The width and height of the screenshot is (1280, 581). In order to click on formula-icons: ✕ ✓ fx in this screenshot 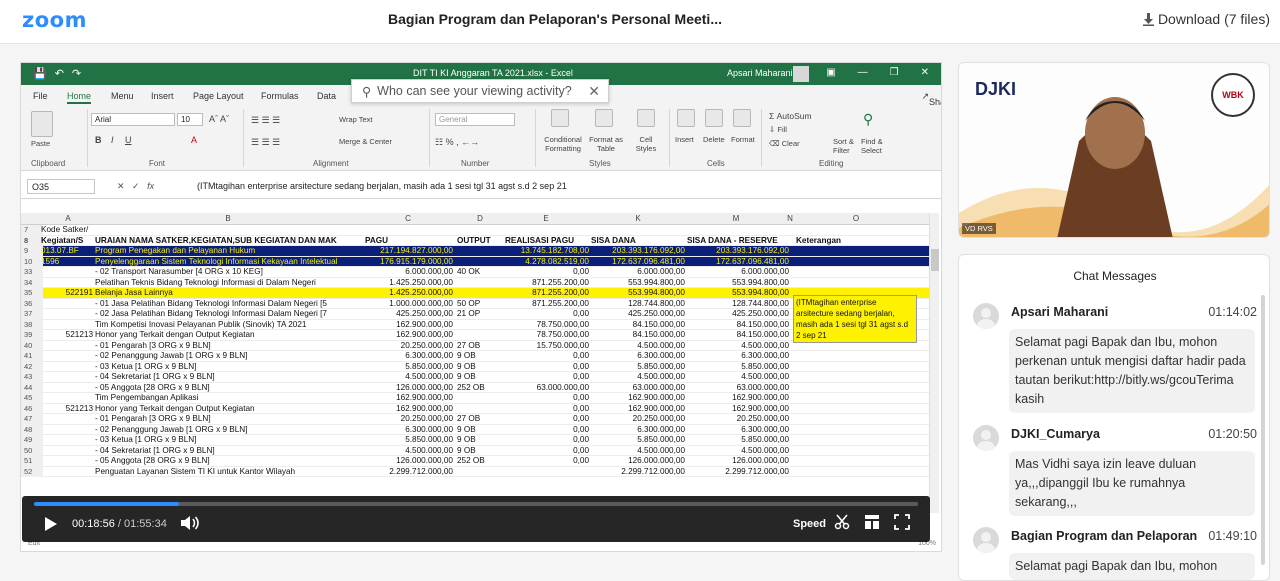, I will do `click(135, 186)`.